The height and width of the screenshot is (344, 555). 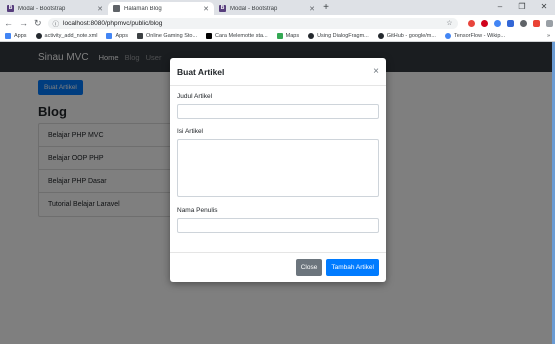 What do you see at coordinates (66, 36) in the screenshot?
I see `bookmark-item: activity_add_note.xml` at bounding box center [66, 36].